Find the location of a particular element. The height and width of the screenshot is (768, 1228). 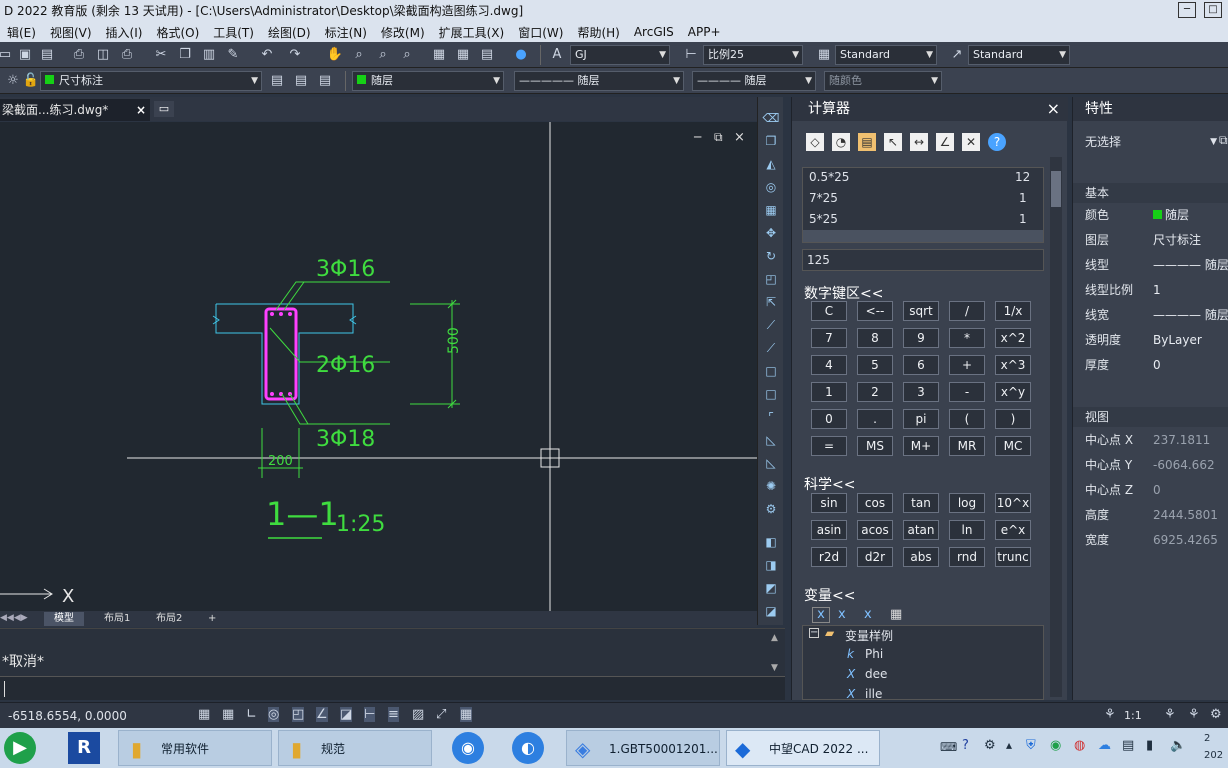

menu-app: APP+ is located at coordinates (704, 32).